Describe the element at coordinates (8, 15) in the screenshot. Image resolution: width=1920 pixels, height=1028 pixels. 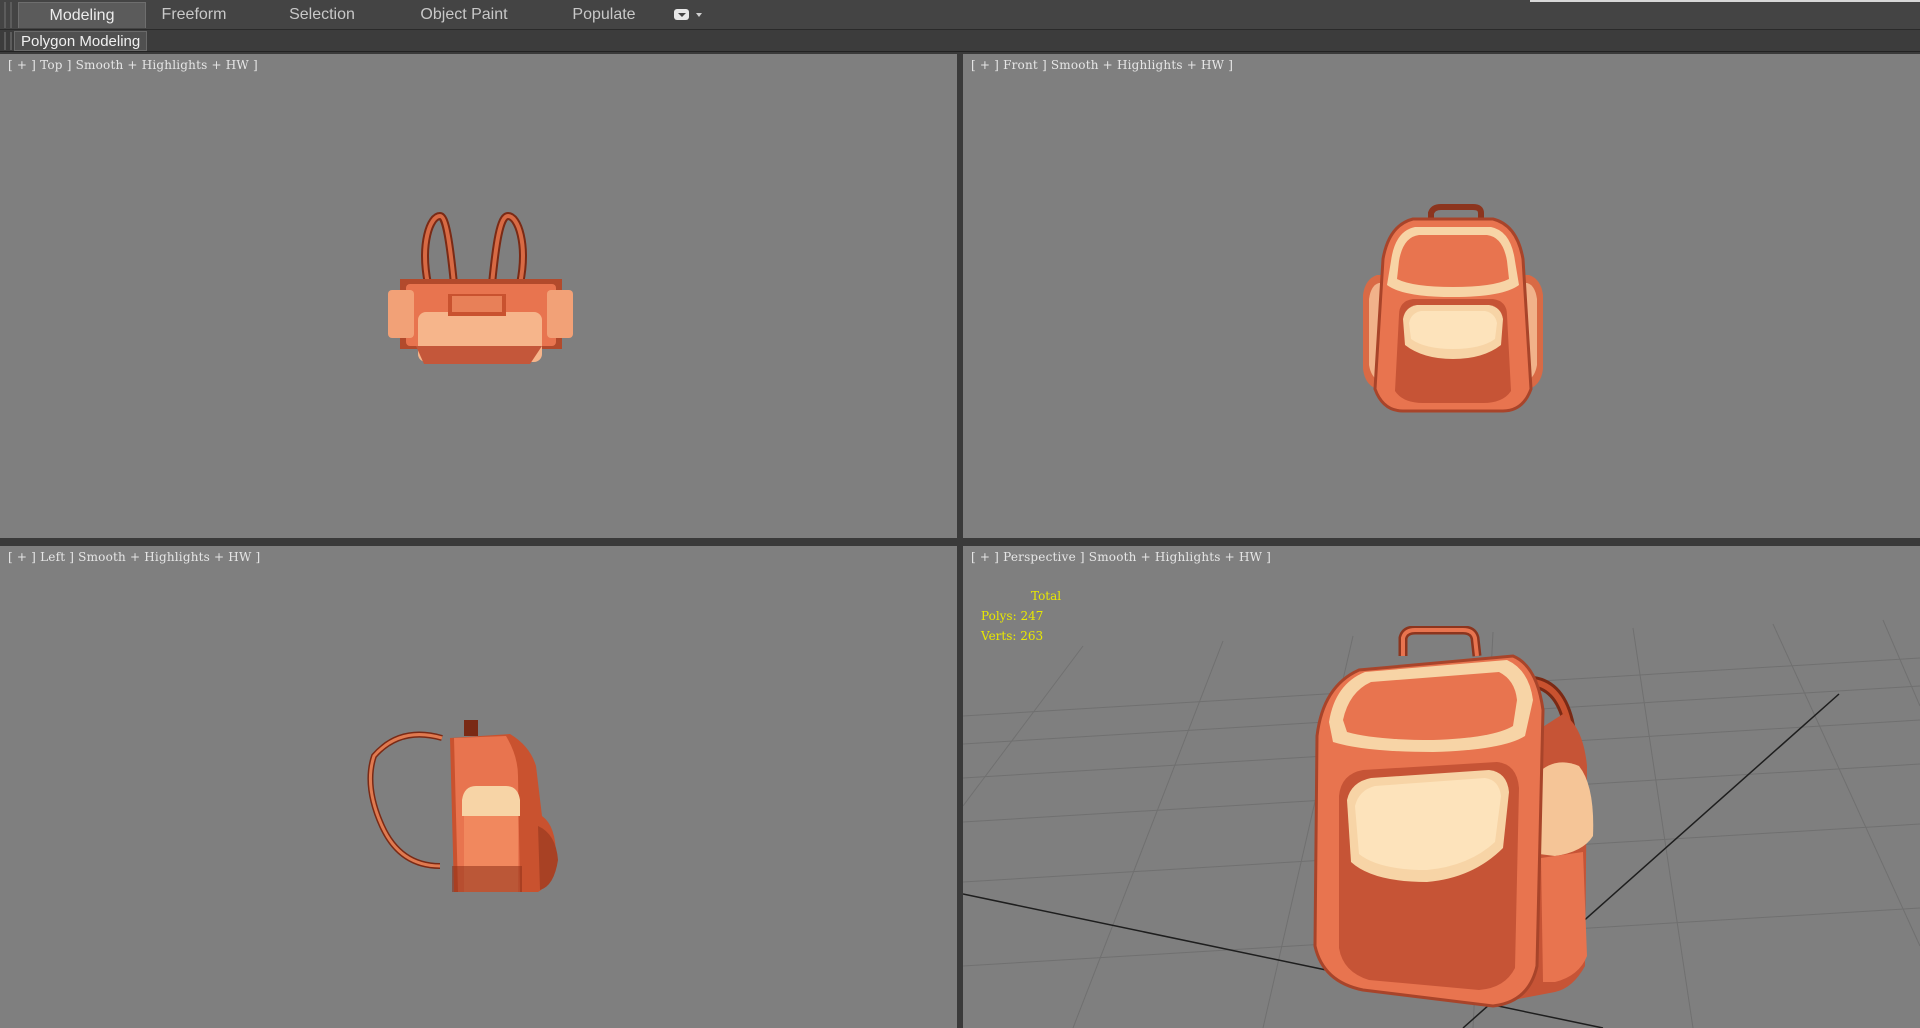
I see `ribbon-grip-handle` at that location.